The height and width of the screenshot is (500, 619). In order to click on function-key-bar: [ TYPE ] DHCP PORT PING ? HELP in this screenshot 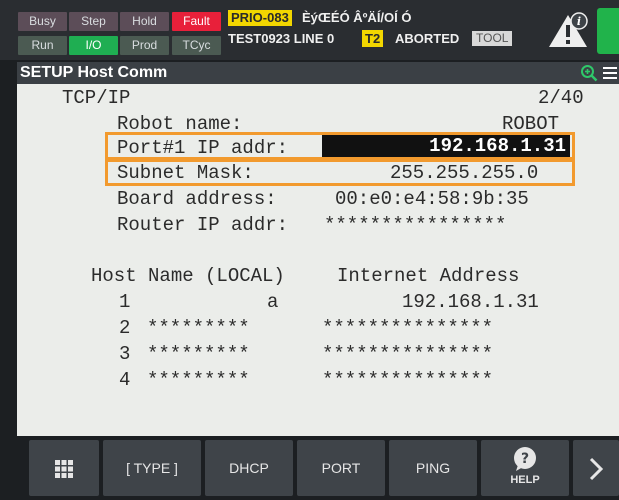, I will do `click(309, 468)`.